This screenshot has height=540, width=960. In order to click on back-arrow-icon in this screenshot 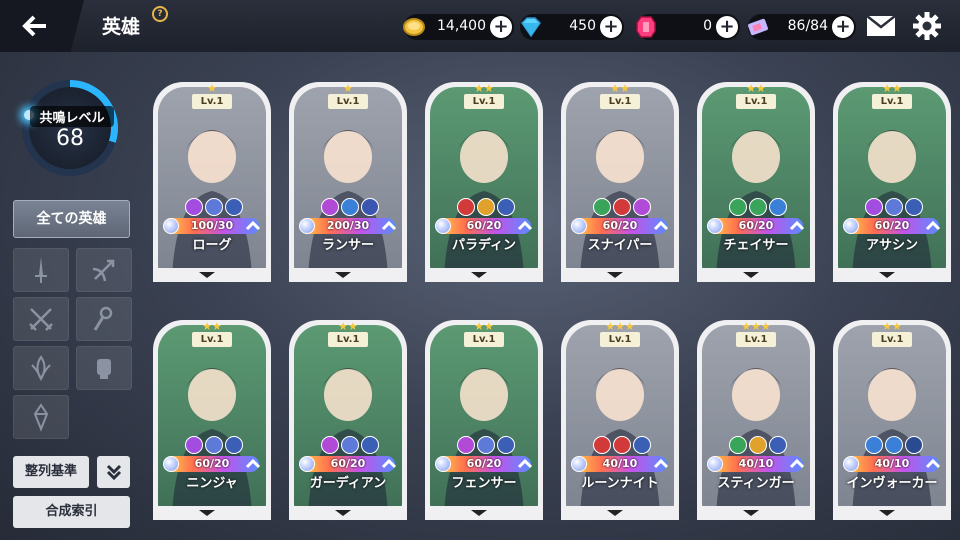, I will do `click(34, 26)`.